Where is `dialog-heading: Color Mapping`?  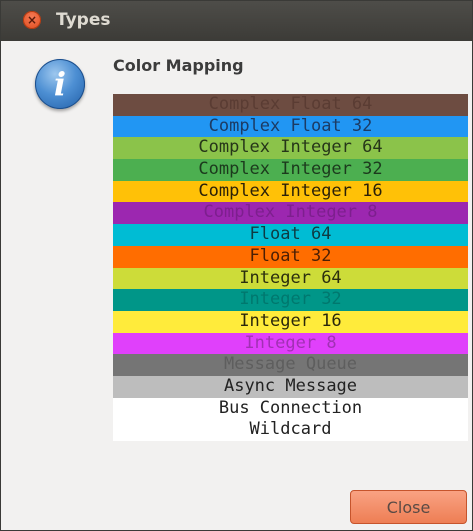 dialog-heading: Color Mapping is located at coordinates (178, 65).